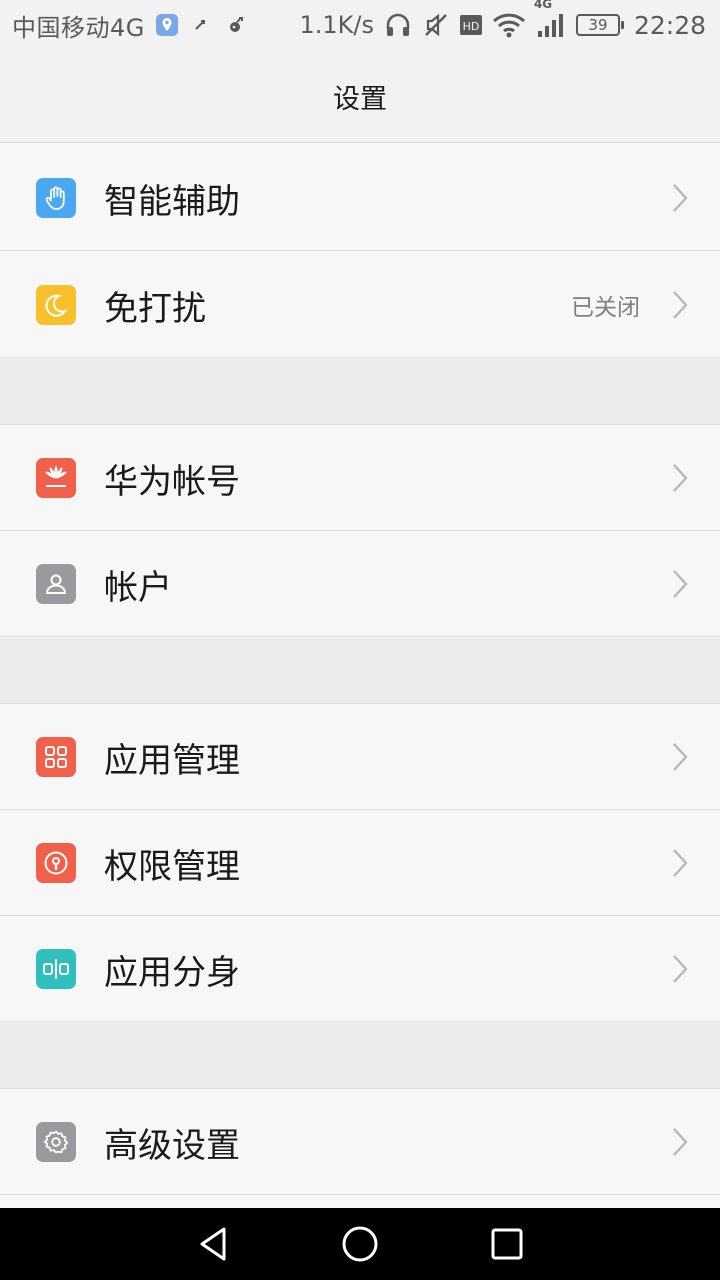  Describe the element at coordinates (543, 5) in the screenshot. I see `network-badge: 4G` at that location.